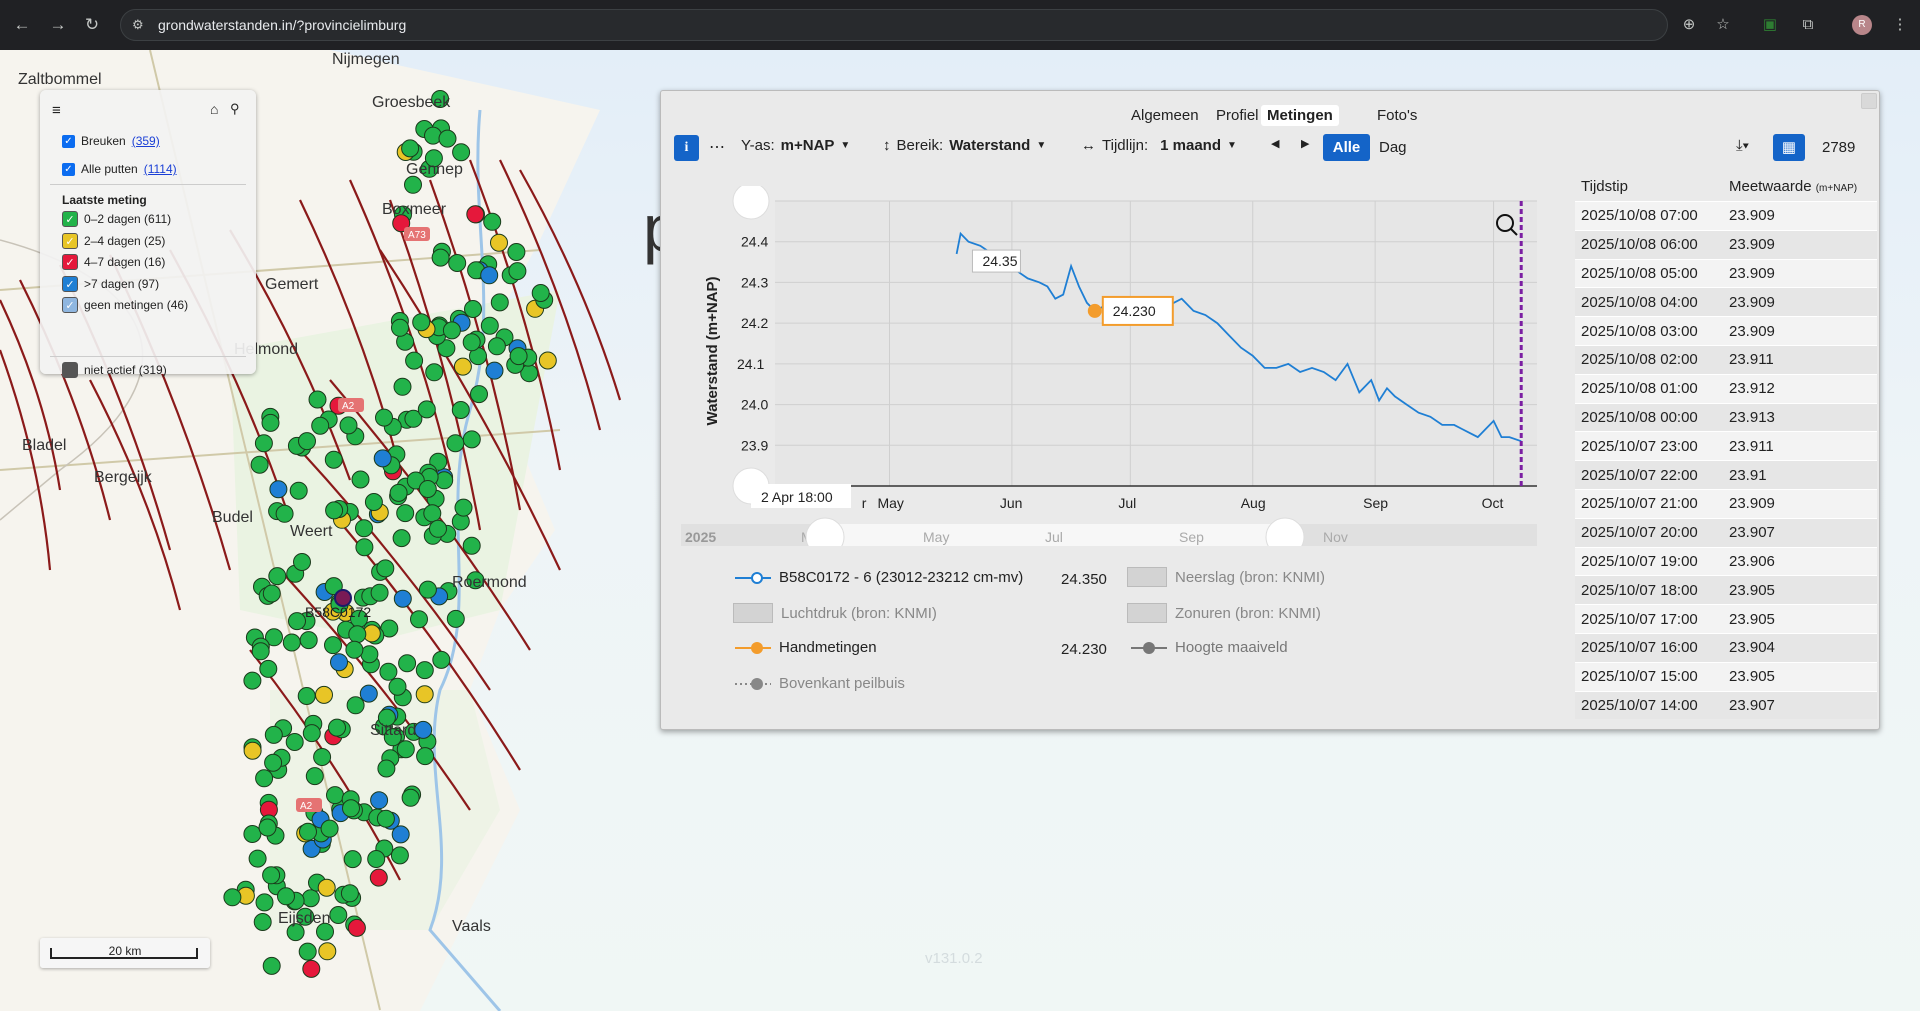 The width and height of the screenshot is (1920, 1011). Describe the element at coordinates (1094, 310) in the screenshot. I see `handmeting-point` at that location.